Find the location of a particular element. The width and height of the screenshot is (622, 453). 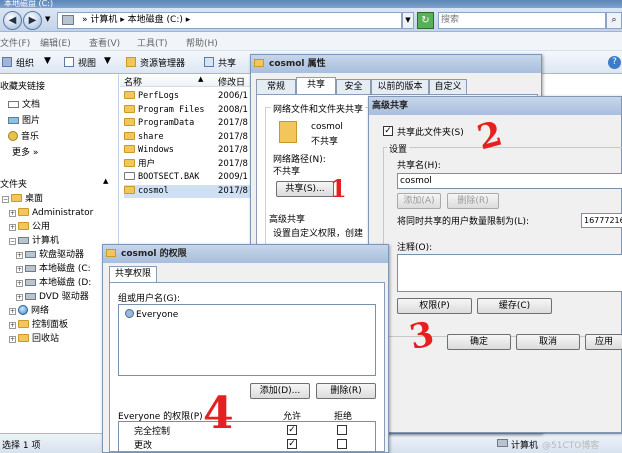

apply-button: 应用 is located at coordinates (603, 342).